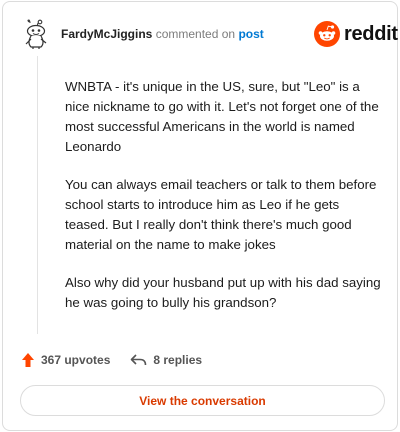 The image size is (400, 432). I want to click on post-link: post, so click(250, 34).